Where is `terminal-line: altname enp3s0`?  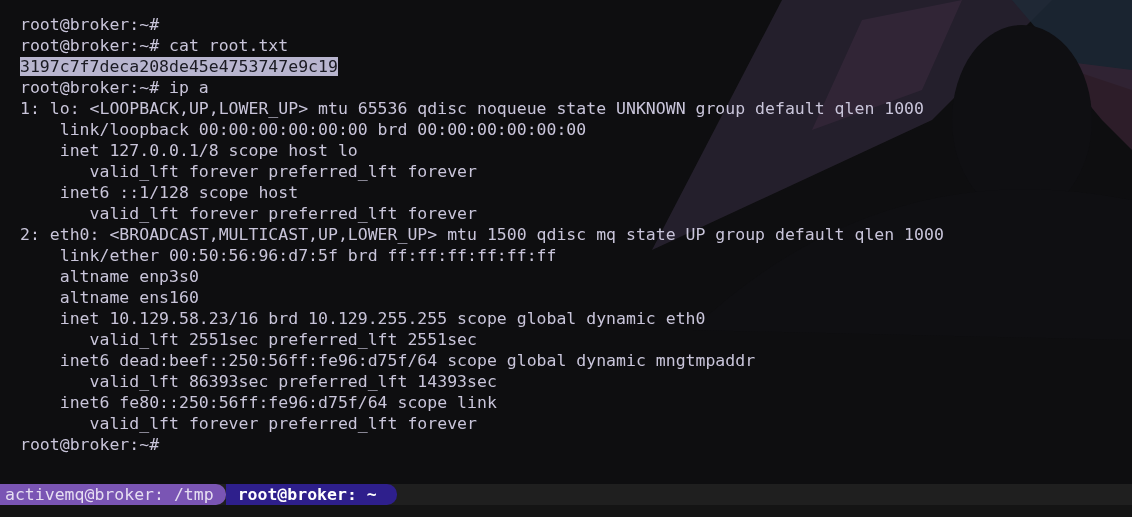 terminal-line: altname enp3s0 is located at coordinates (128, 276).